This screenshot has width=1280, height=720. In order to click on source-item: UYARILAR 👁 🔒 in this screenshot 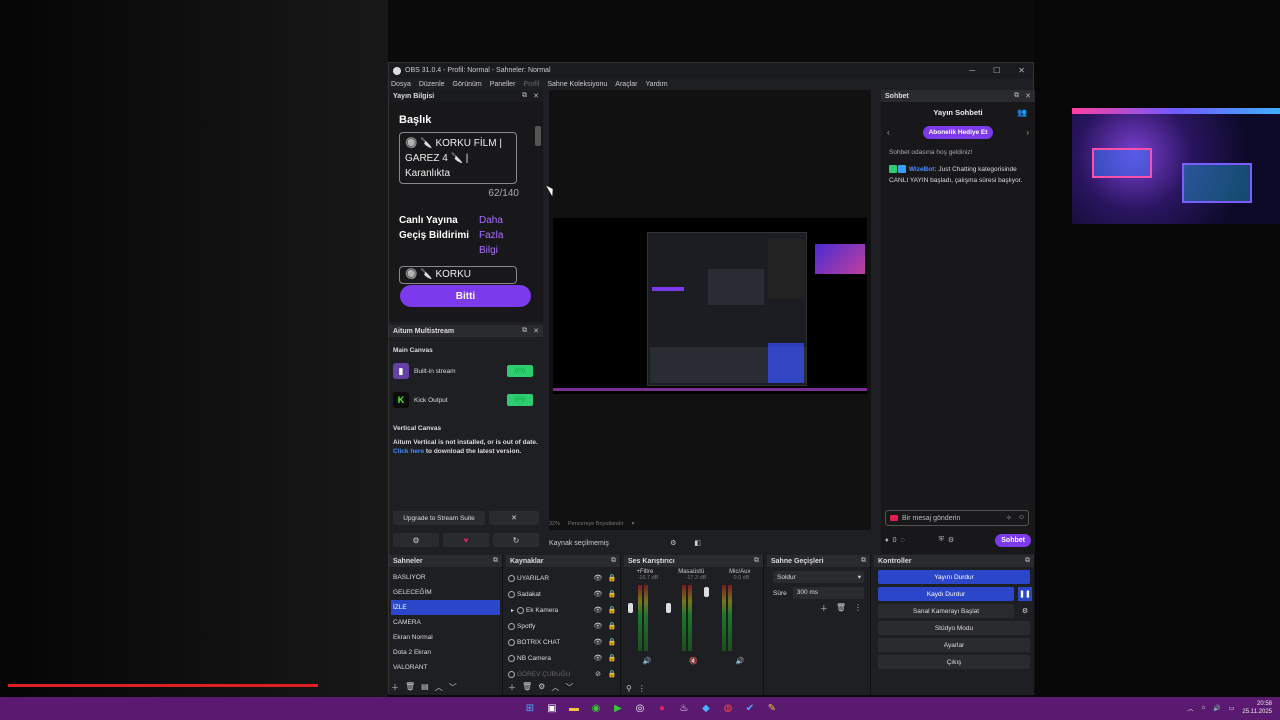, I will do `click(563, 578)`.